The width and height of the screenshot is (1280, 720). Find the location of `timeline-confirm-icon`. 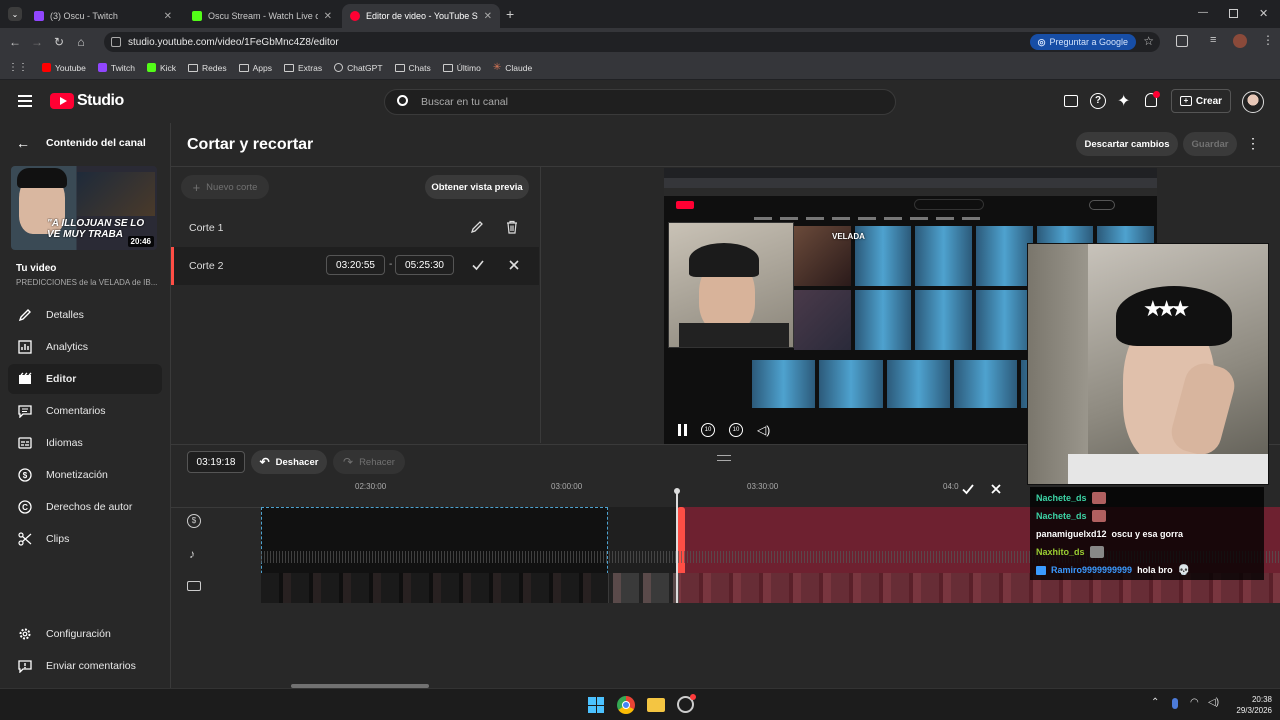

timeline-confirm-icon is located at coordinates (968, 489).